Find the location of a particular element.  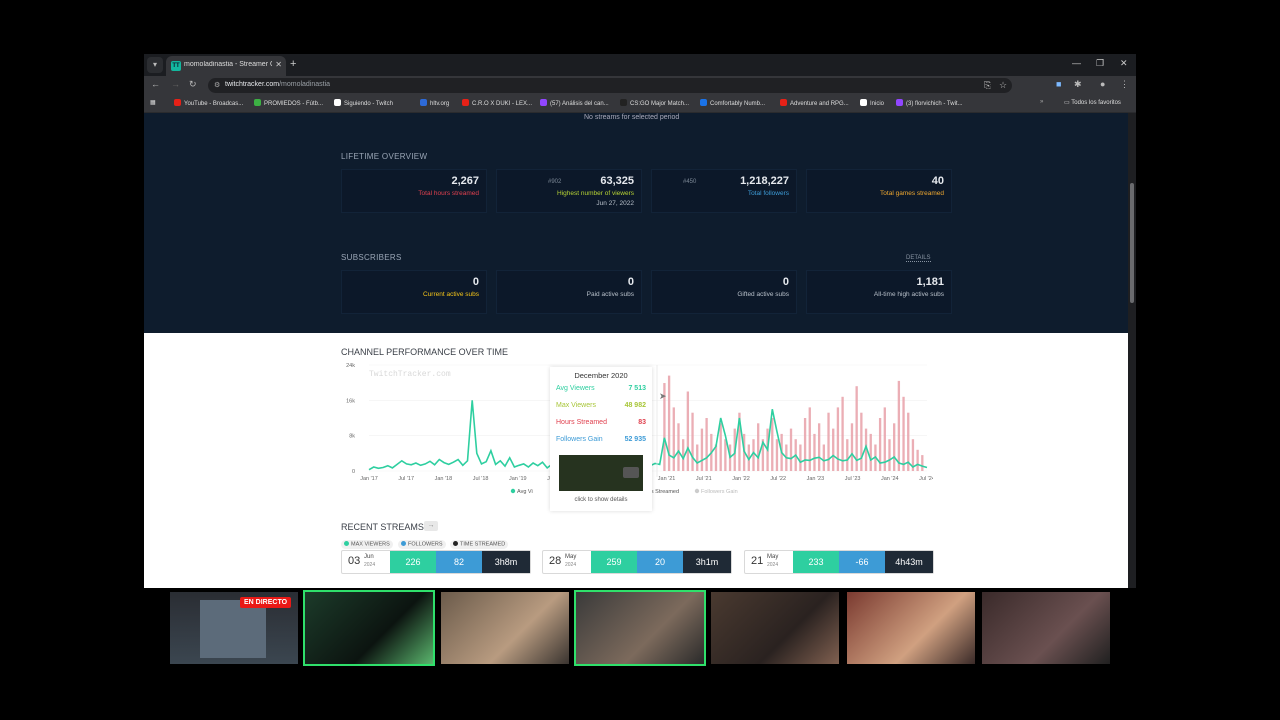

sub-value: 0 is located at coordinates (475, 282).